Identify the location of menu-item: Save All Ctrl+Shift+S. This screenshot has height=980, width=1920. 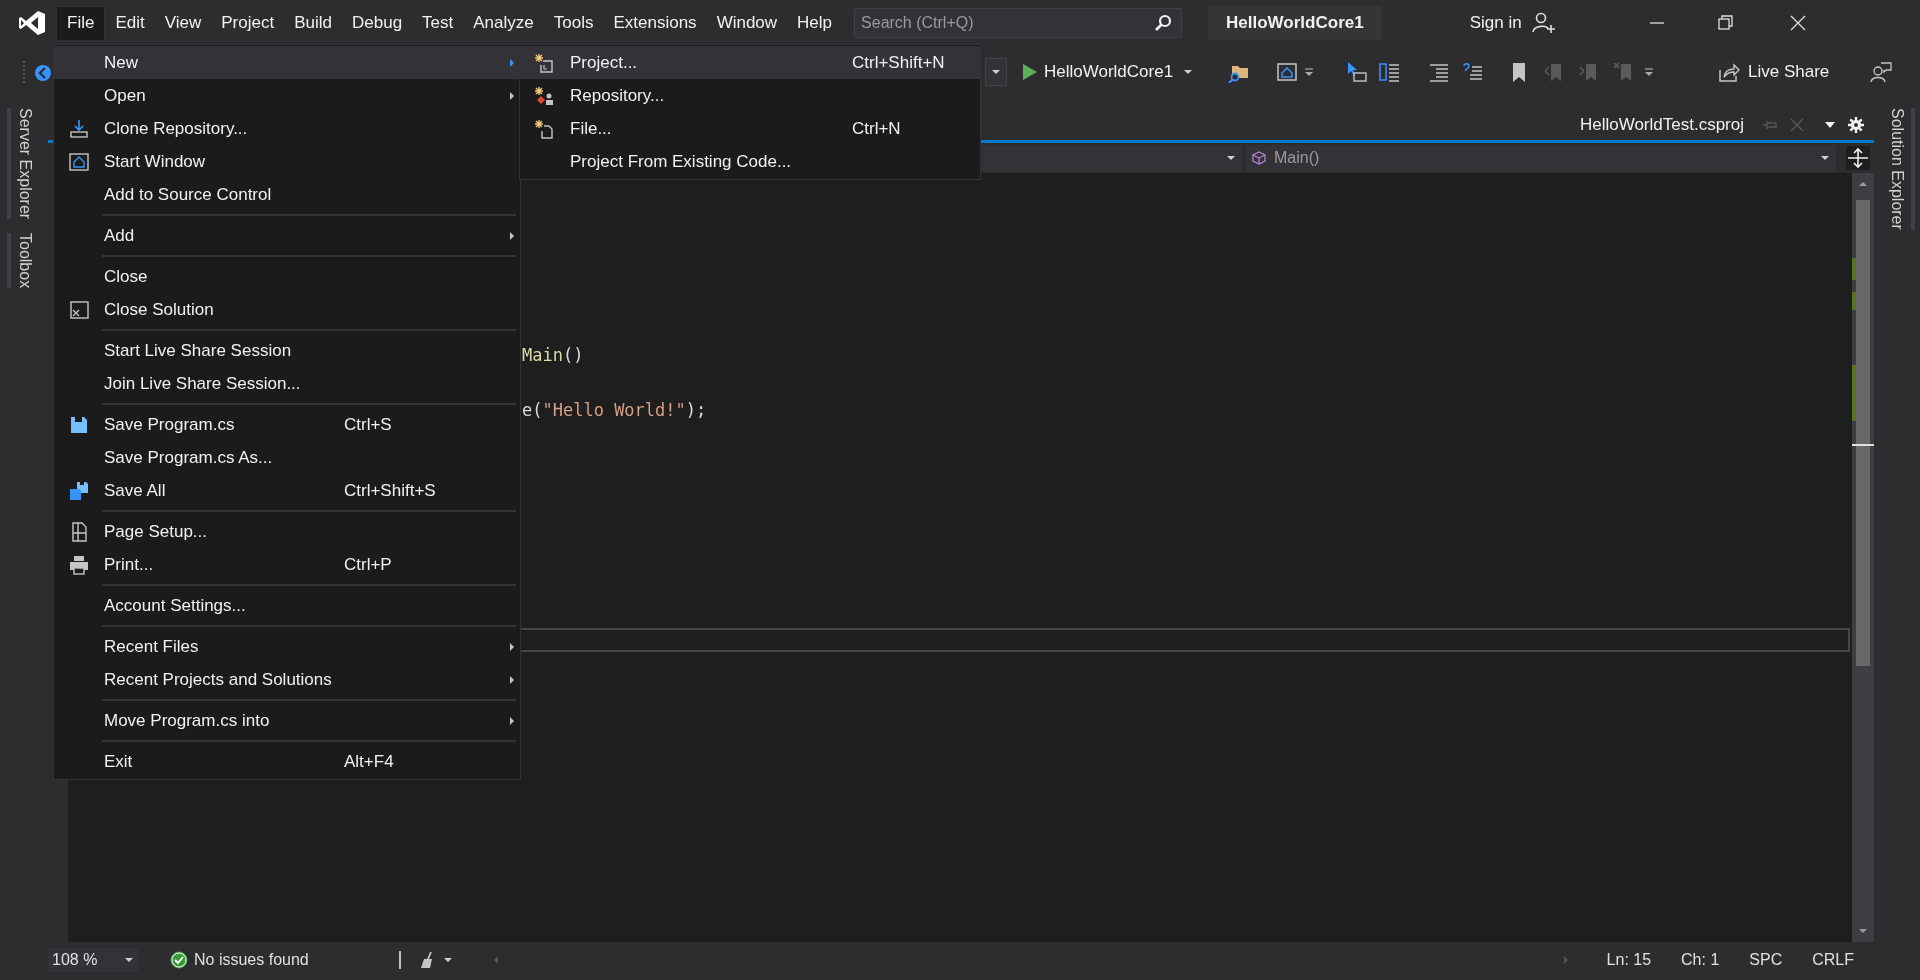
(287, 490).